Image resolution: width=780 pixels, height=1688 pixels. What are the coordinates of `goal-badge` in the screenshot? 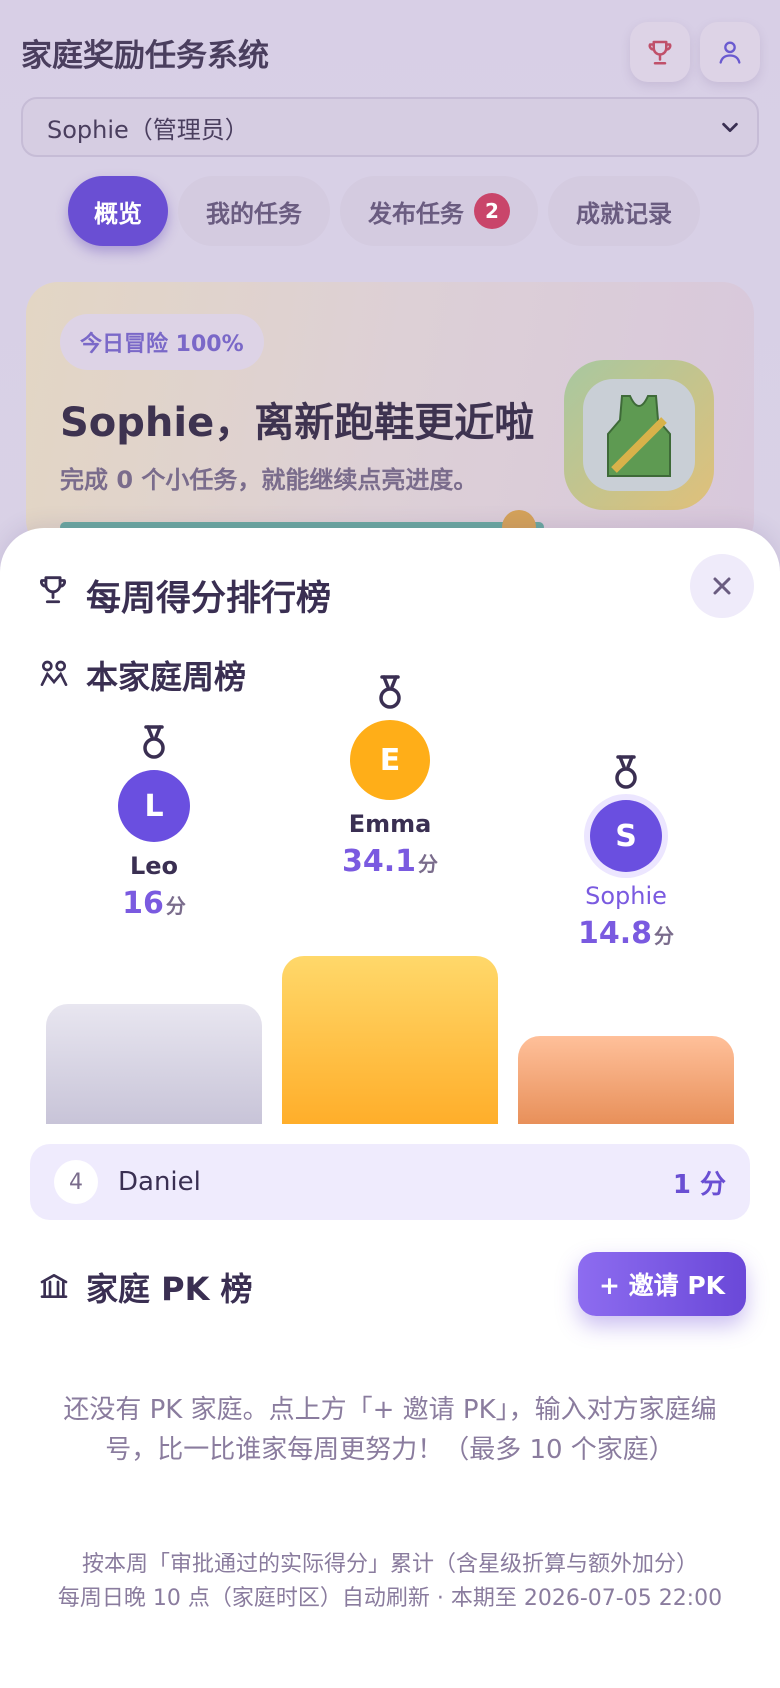 It's located at (639, 435).